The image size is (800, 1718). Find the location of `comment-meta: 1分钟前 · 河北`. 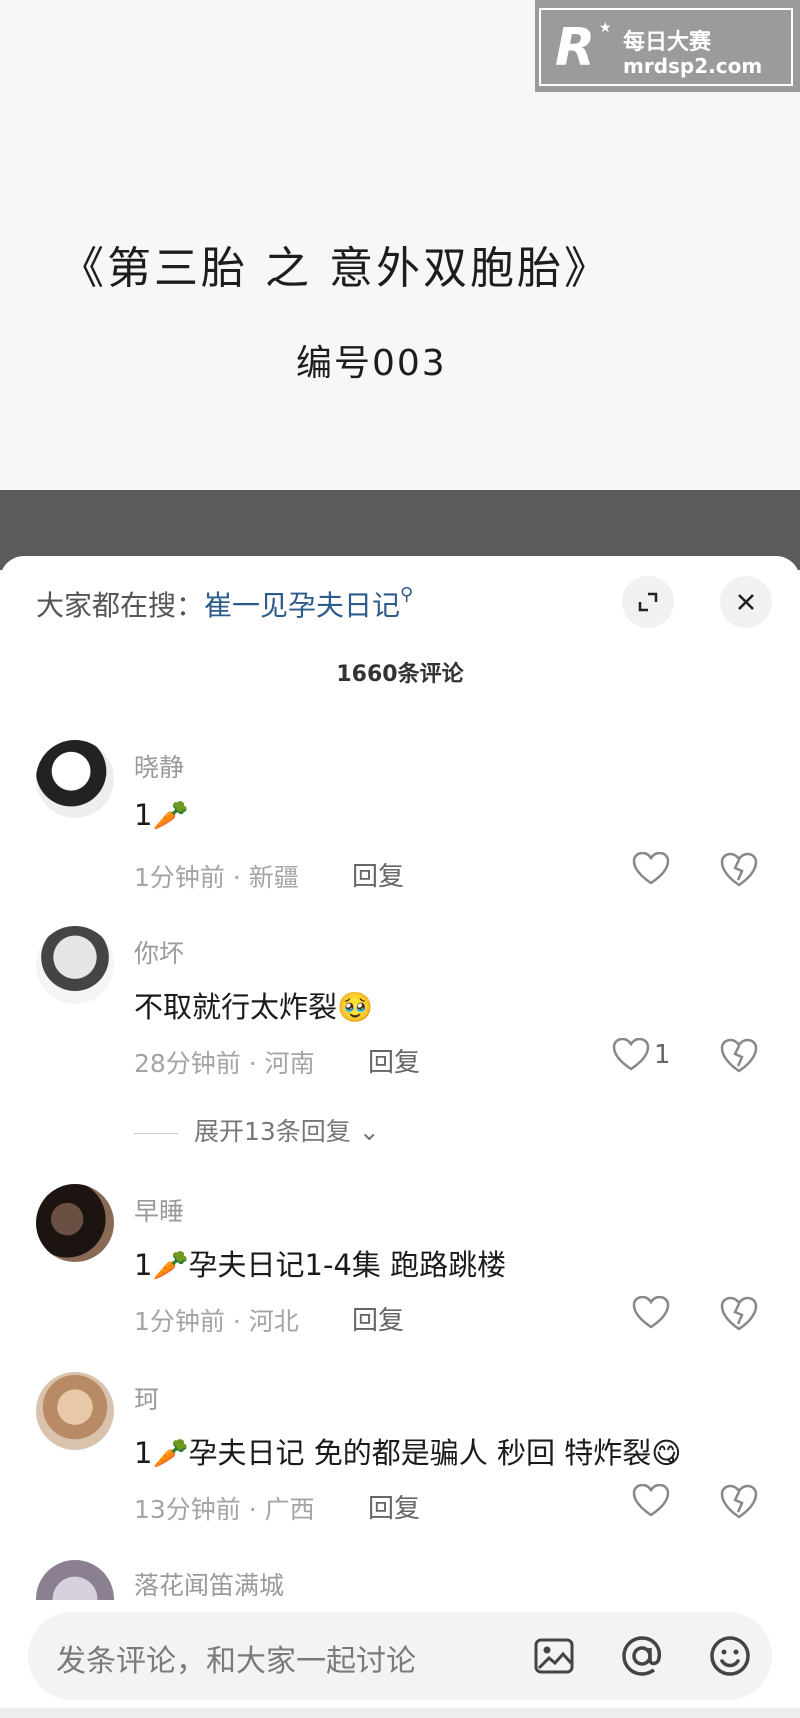

comment-meta: 1分钟前 · 河北 is located at coordinates (216, 1321).